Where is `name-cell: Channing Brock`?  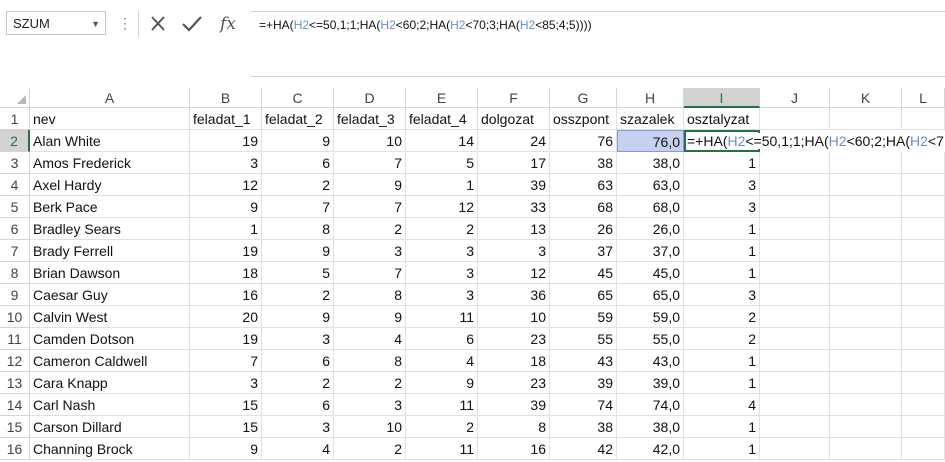 name-cell: Channing Brock is located at coordinates (110, 449).